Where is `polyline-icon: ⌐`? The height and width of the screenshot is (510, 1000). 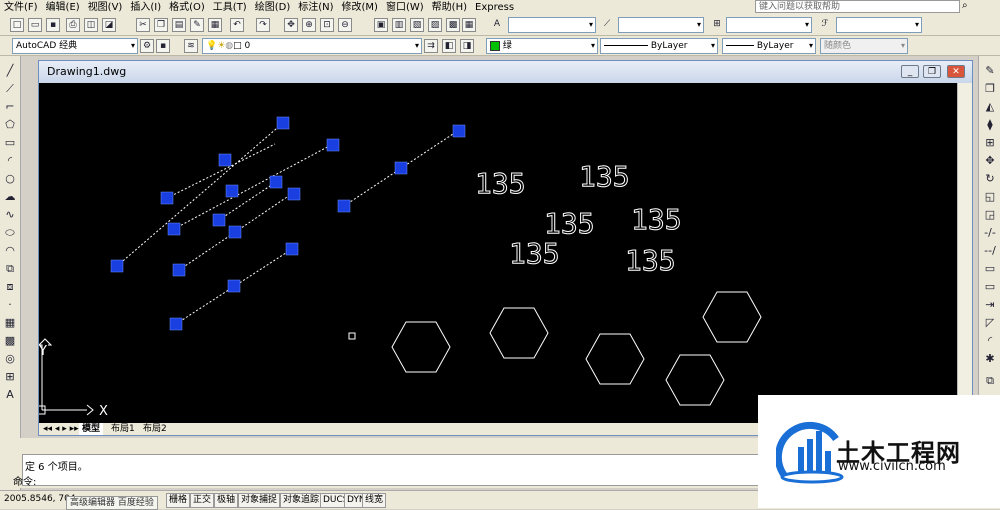
polyline-icon: ⌐ is located at coordinates (10, 107).